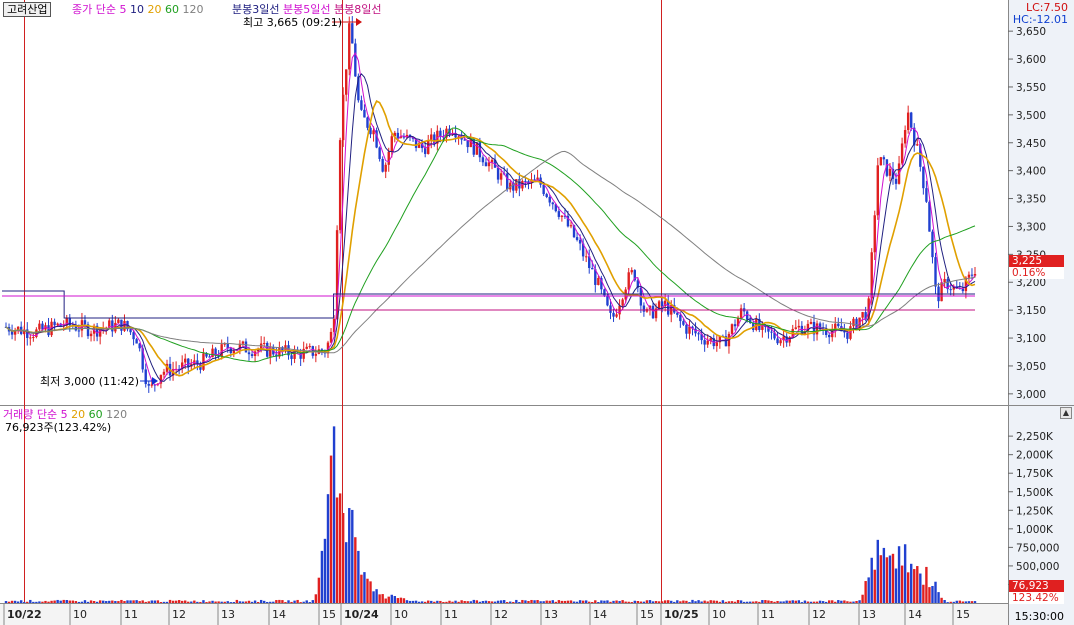 This screenshot has height=625, width=1074. I want to click on minute-line-분봉3일선: 분봉3일선, so click(257, 9).